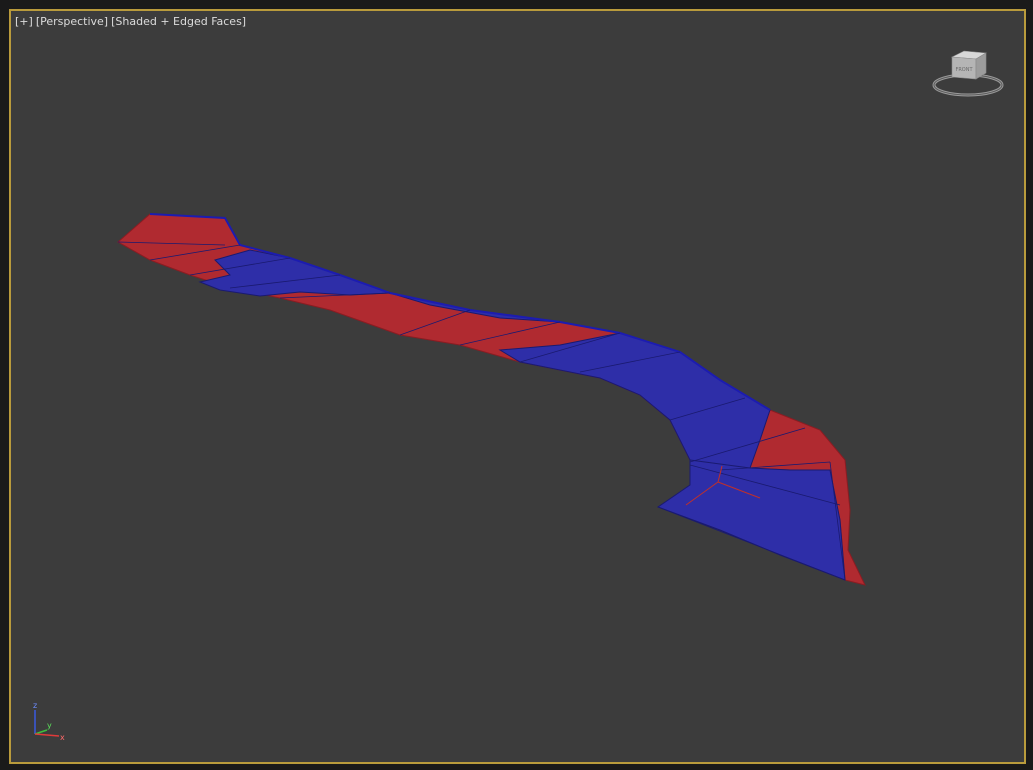  What do you see at coordinates (62, 737) in the screenshot?
I see `axis-x-label: x` at bounding box center [62, 737].